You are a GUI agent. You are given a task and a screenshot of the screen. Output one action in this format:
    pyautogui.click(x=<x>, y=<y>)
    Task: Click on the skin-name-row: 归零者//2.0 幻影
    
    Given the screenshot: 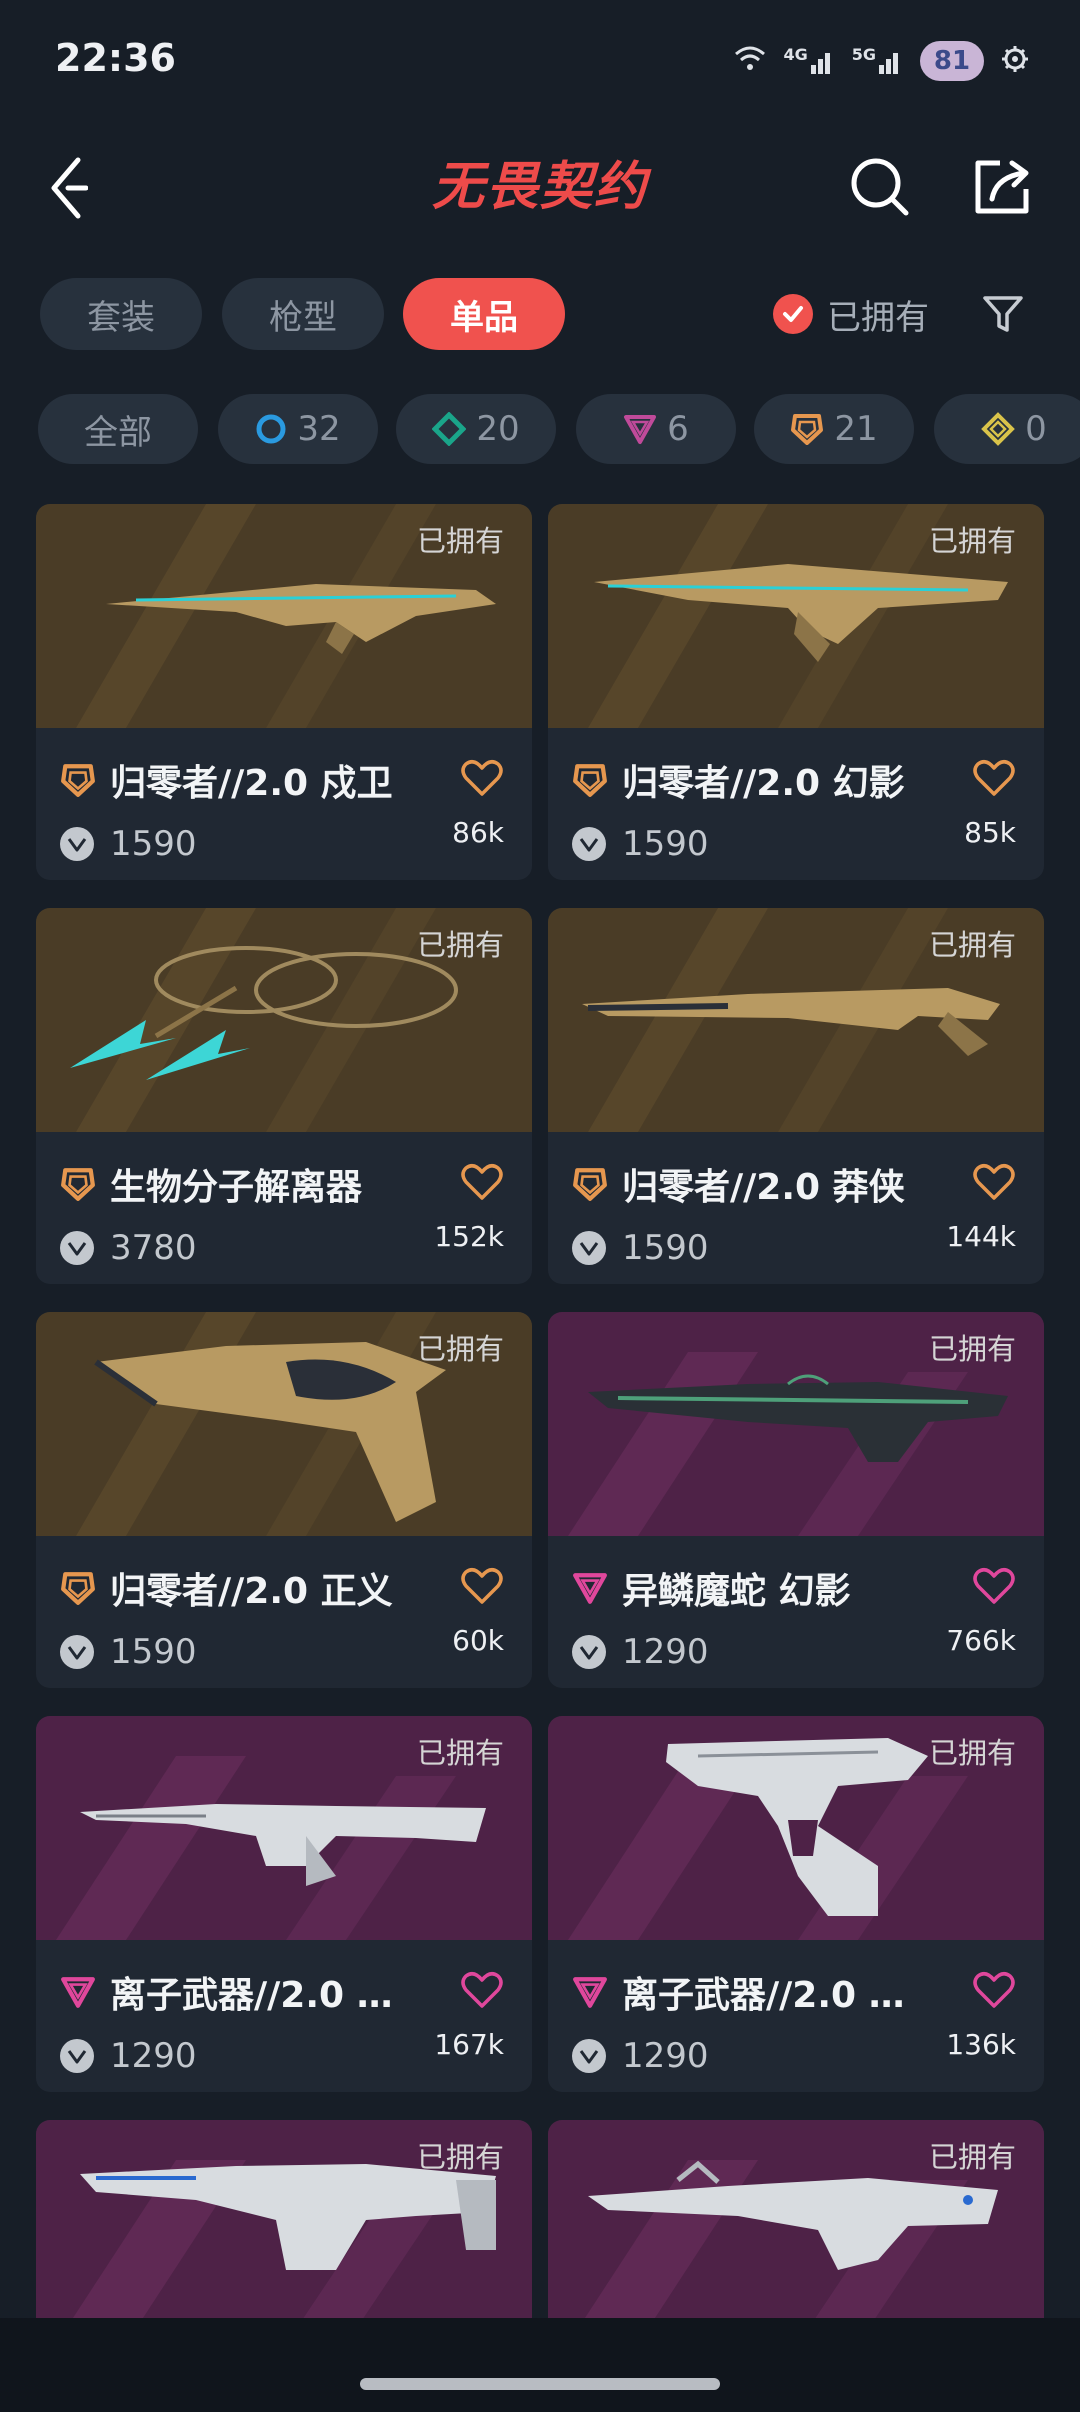 What is the action you would take?
    pyautogui.click(x=752, y=780)
    